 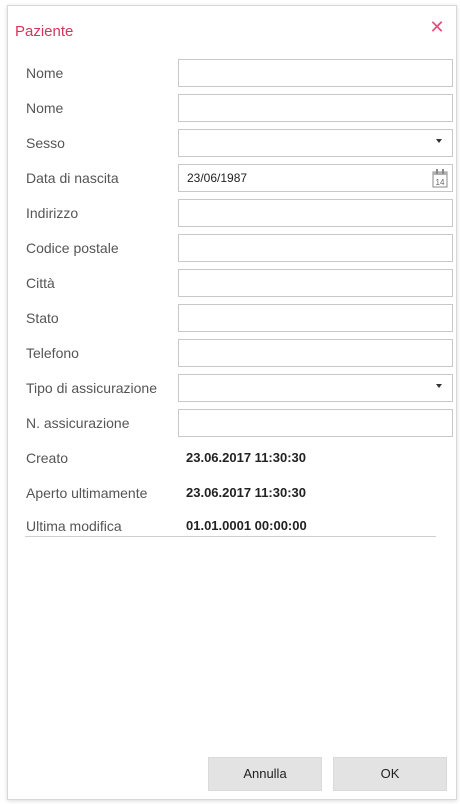 What do you see at coordinates (52, 213) in the screenshot?
I see `field-label: Indirizzo` at bounding box center [52, 213].